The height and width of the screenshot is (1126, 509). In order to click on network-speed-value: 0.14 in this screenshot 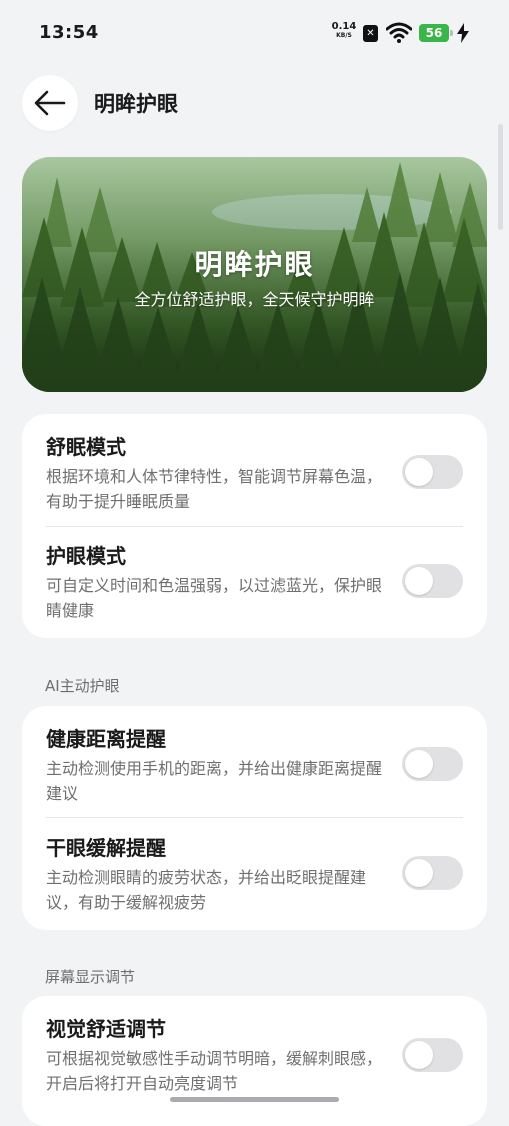, I will do `click(344, 26)`.